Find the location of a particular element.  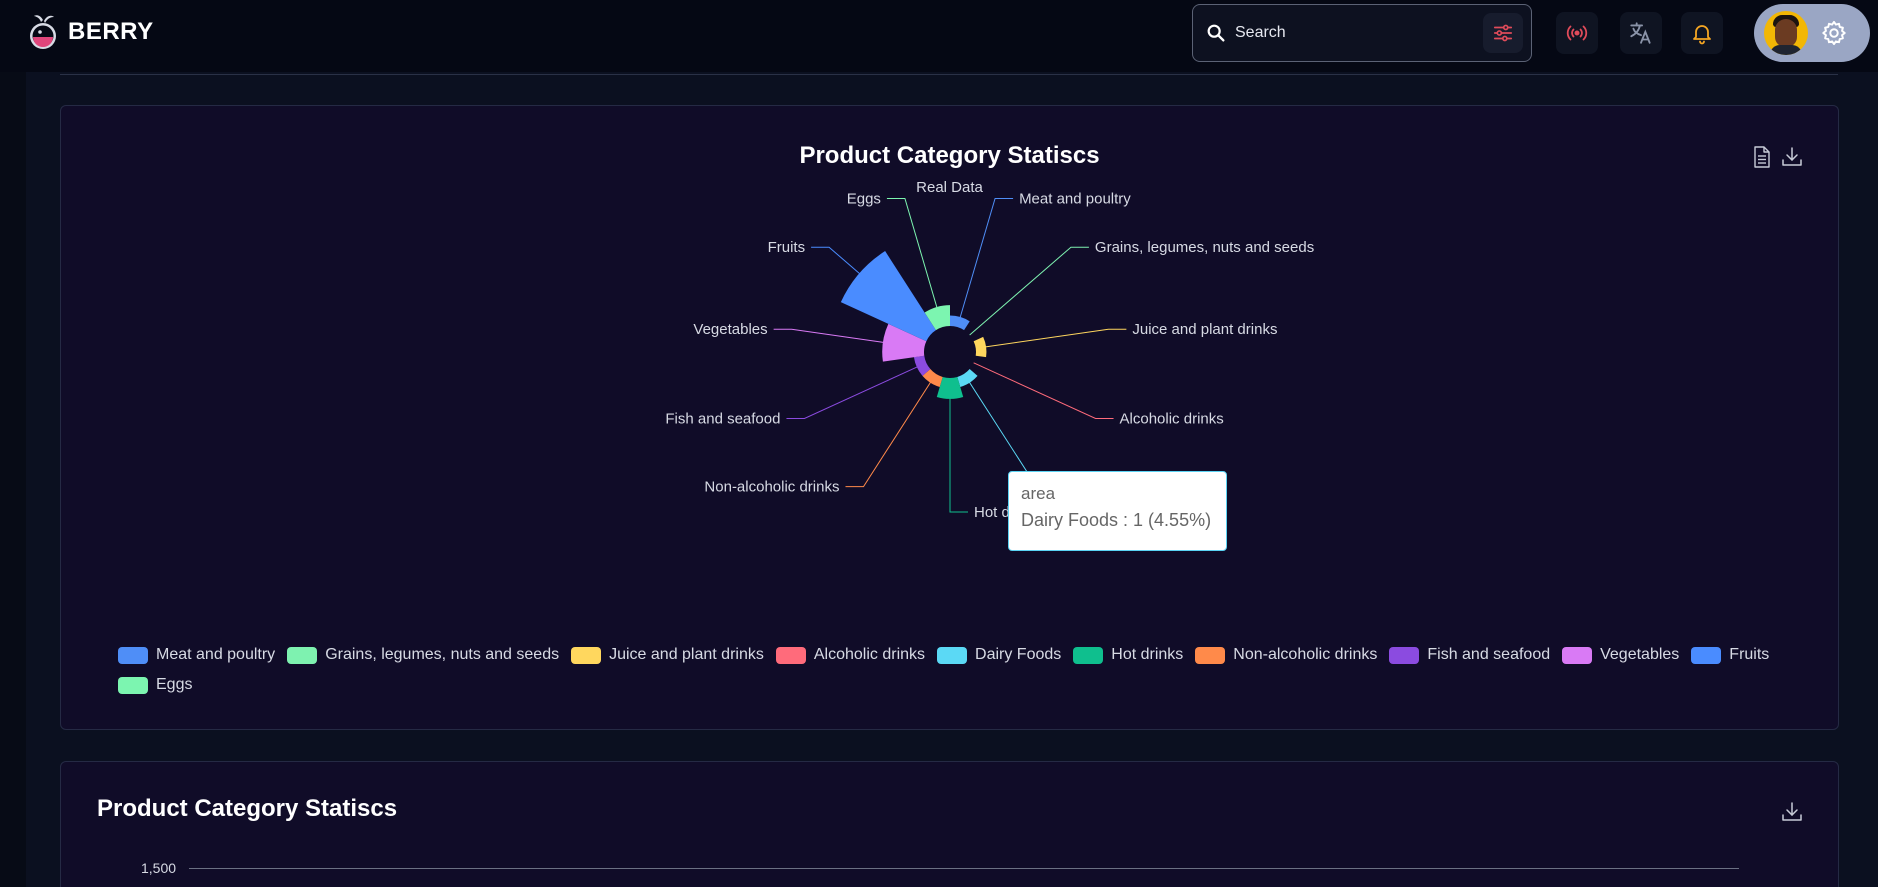

top-app-bar: BERRY is located at coordinates (939, 36).